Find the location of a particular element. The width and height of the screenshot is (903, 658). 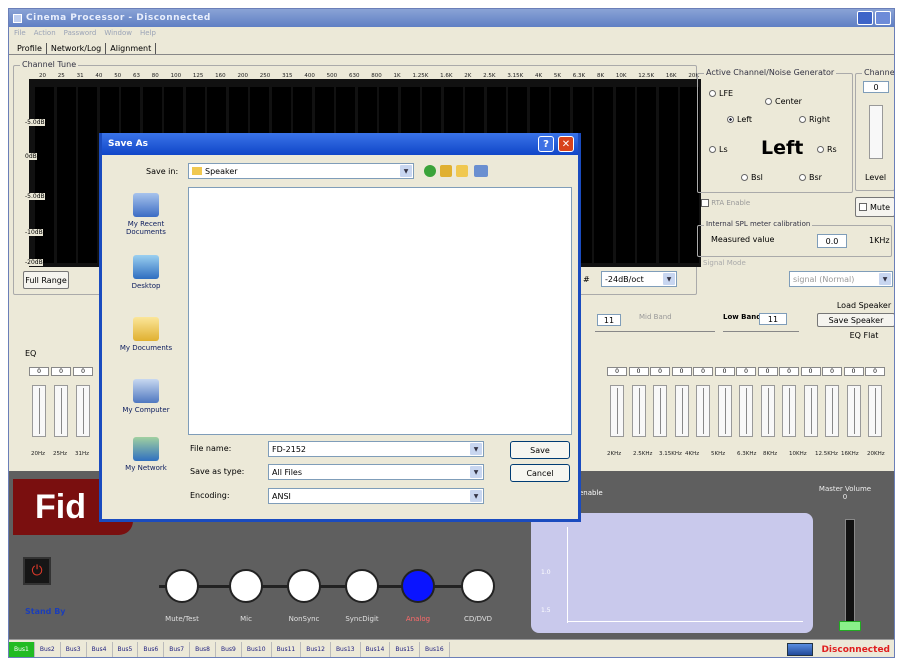

rta-enable: RTA Enable is located at coordinates (725, 203).